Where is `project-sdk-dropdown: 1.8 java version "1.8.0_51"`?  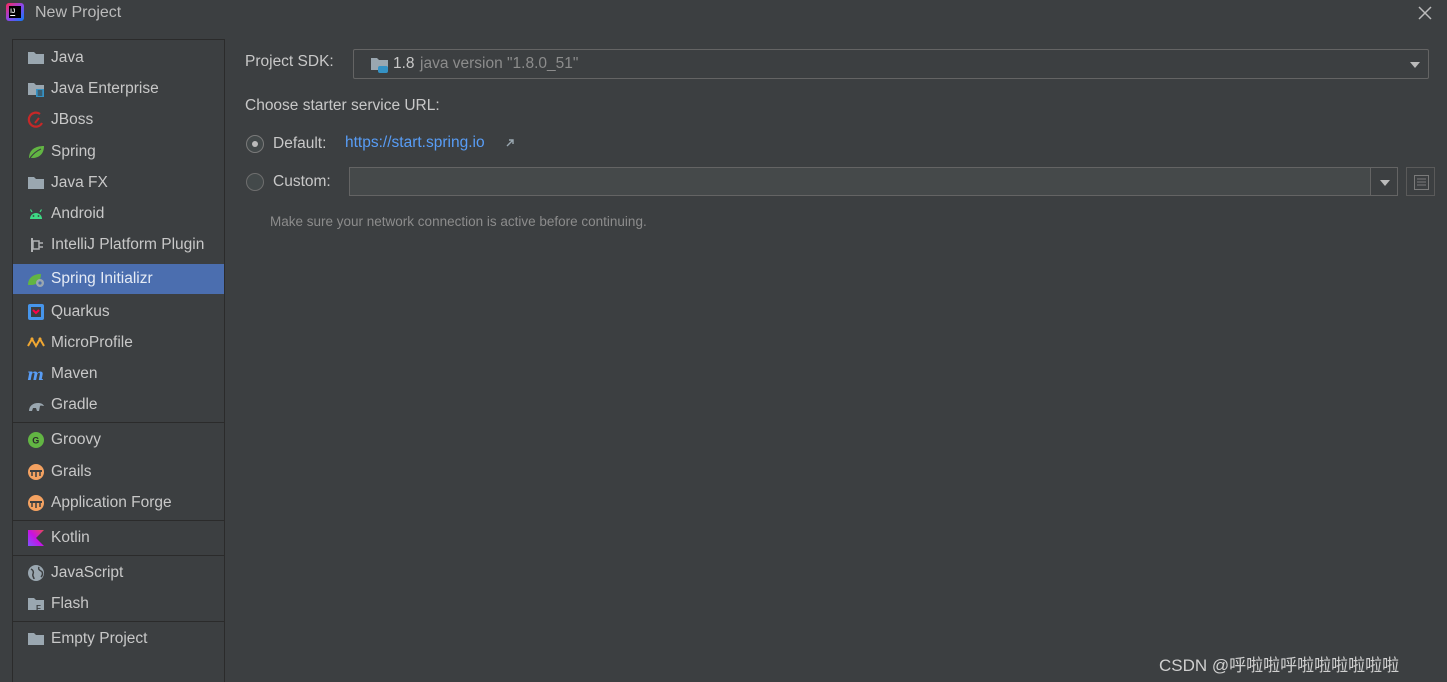
project-sdk-dropdown: 1.8 java version "1.8.0_51" is located at coordinates (891, 64).